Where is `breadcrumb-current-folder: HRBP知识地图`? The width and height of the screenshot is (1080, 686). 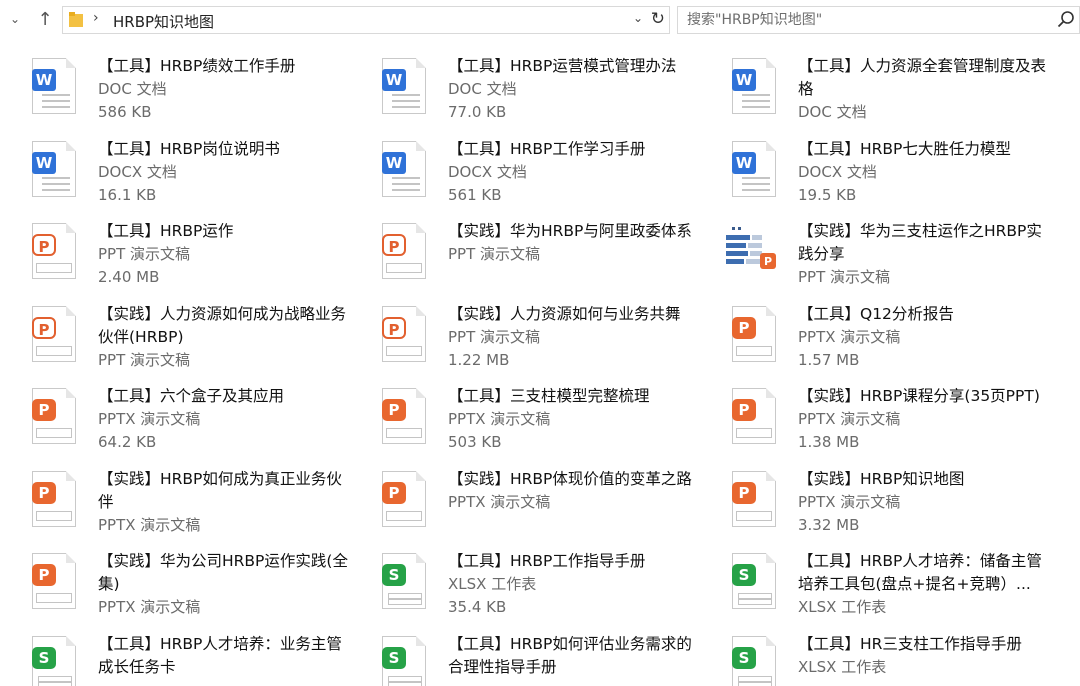 breadcrumb-current-folder: HRBP知识地图 is located at coordinates (163, 21).